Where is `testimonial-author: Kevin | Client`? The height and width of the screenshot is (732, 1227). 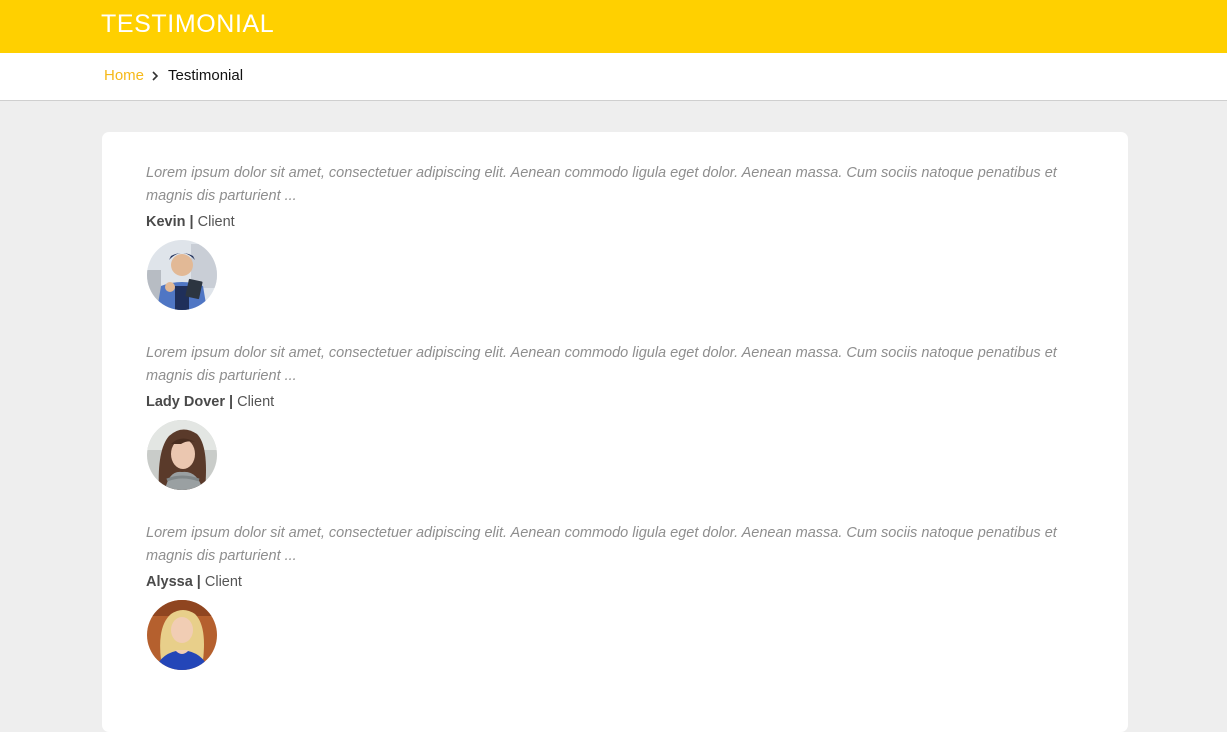 testimonial-author: Kevin | Client is located at coordinates (611, 222).